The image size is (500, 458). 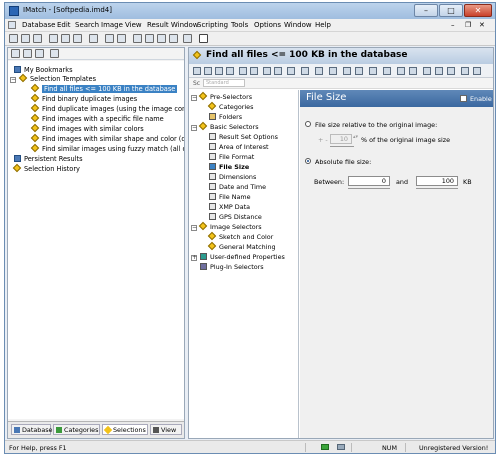 I want to click on compare-icon, so click(x=439, y=71).